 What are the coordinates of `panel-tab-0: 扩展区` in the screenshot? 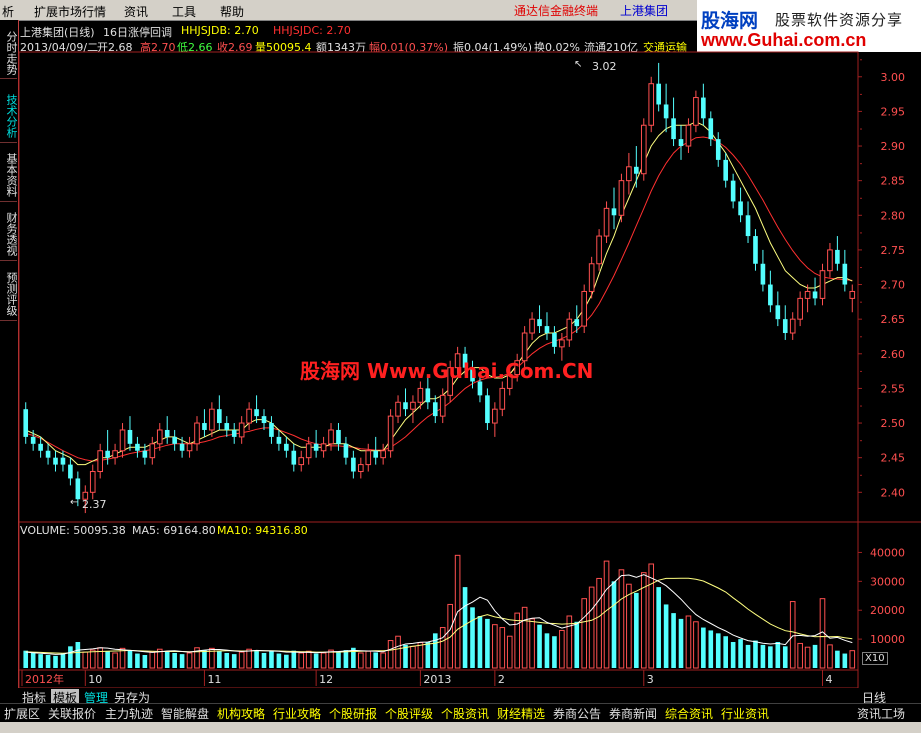 It's located at (22, 713).